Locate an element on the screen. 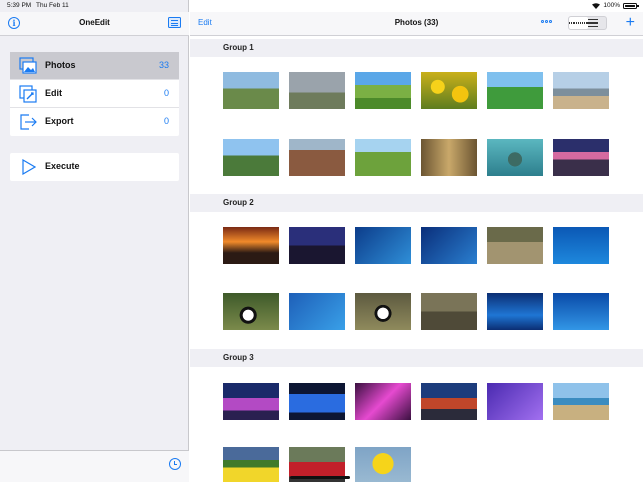  photo-thumbnail-panda-yard is located at coordinates (515, 245).